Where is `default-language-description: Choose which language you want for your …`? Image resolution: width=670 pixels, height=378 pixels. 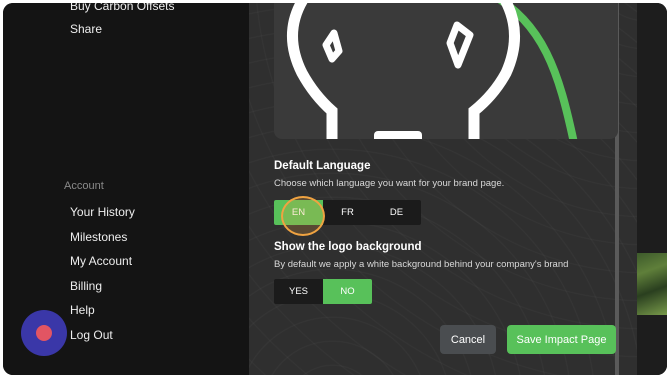 default-language-description: Choose which language you want for your … is located at coordinates (389, 183).